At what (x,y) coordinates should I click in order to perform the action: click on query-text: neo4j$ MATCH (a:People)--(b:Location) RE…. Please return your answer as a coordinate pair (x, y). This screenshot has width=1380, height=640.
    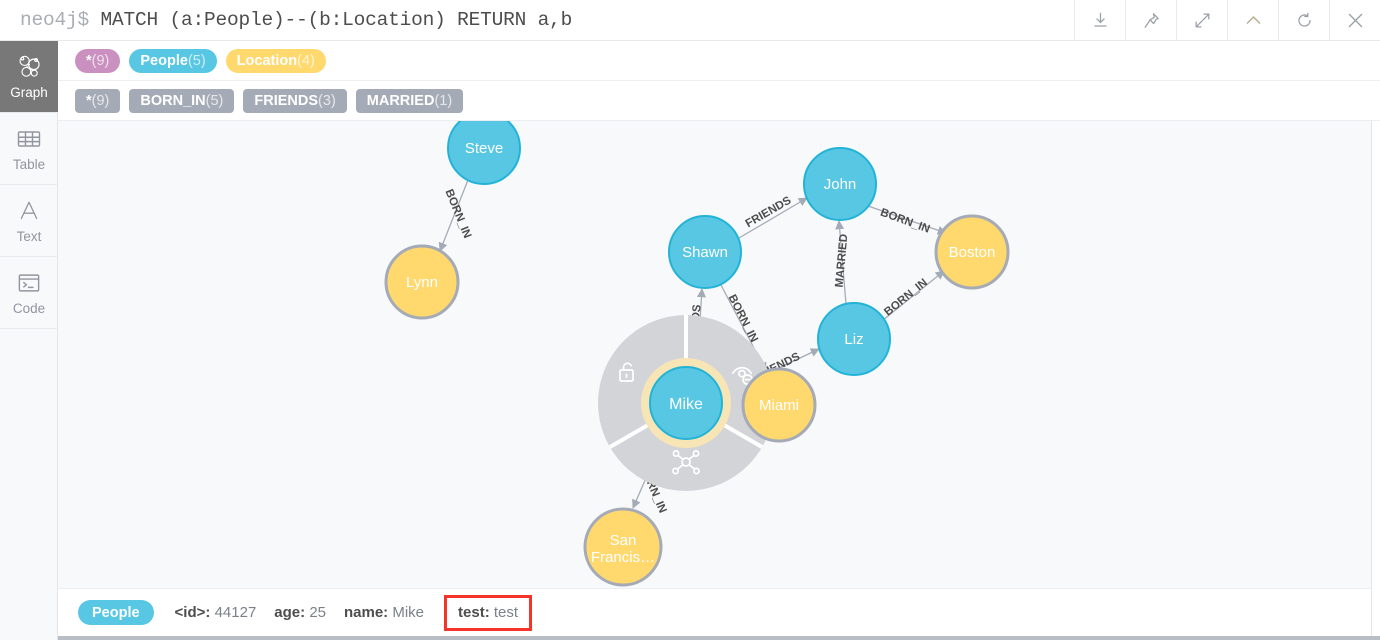
    Looking at the image, I should click on (286, 20).